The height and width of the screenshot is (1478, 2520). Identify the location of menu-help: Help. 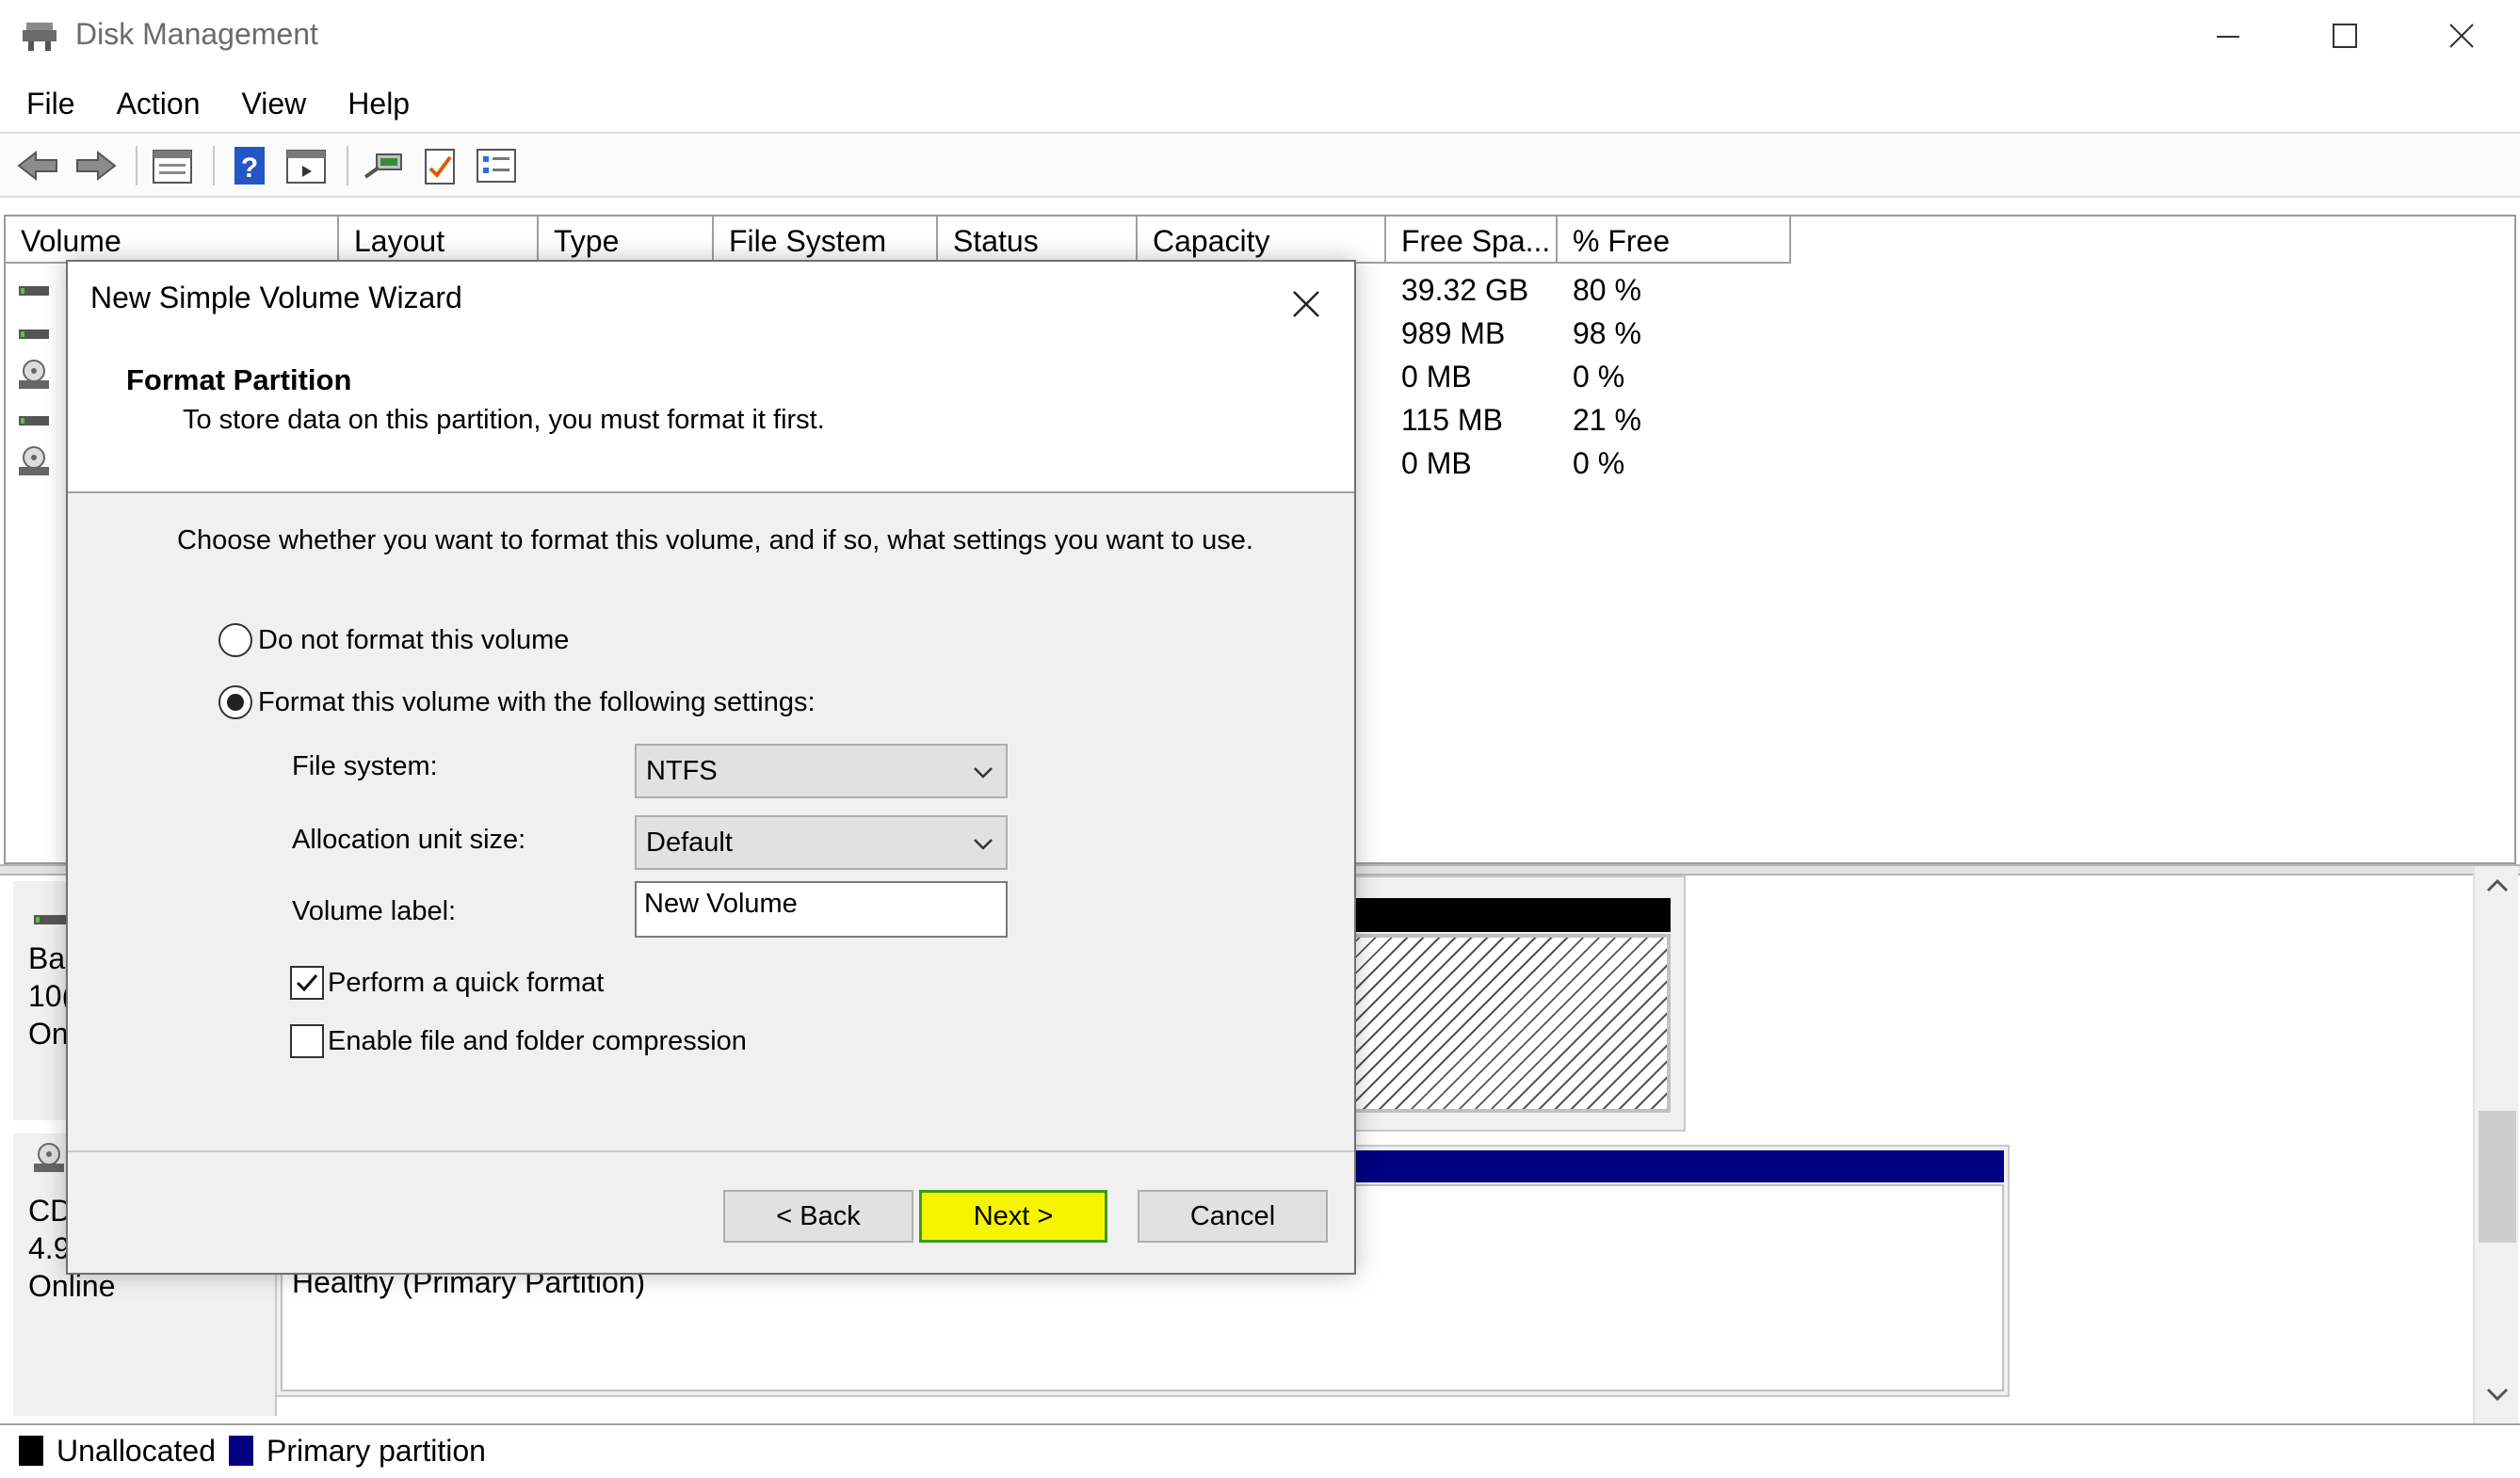
(378, 104).